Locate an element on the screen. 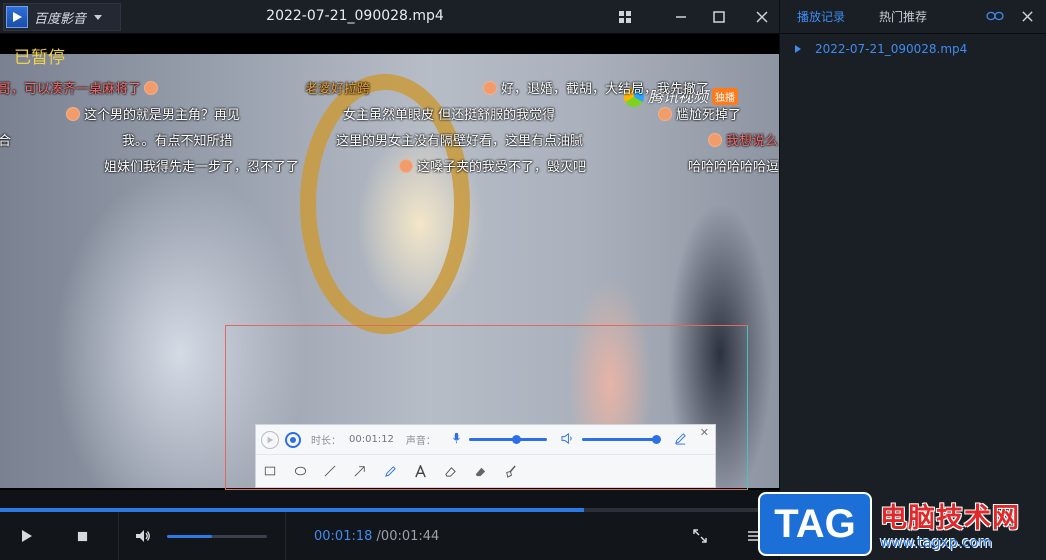  danmaku-text: 这个男的就是男主角？再见 is located at coordinates (162, 115).